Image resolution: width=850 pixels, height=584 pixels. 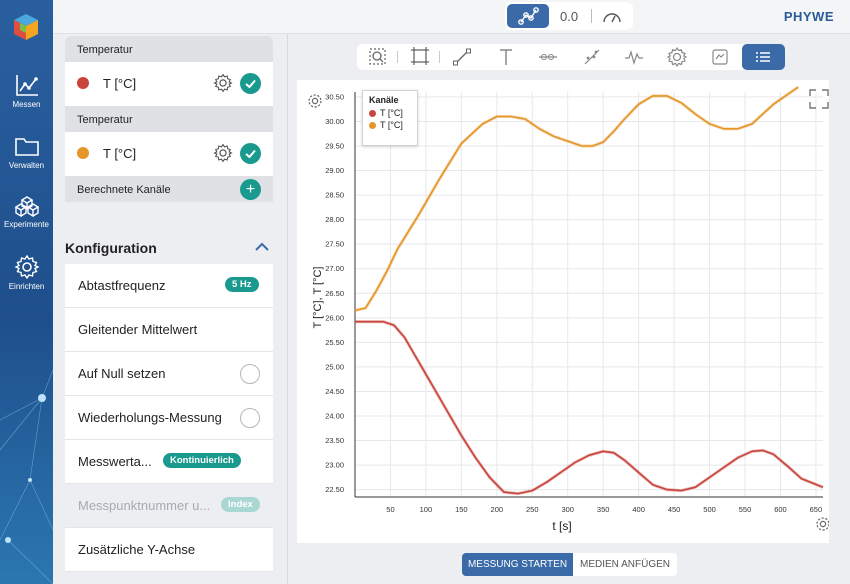 What do you see at coordinates (334, 391) in the screenshot?
I see `y-tick-label: 24.50` at bounding box center [334, 391].